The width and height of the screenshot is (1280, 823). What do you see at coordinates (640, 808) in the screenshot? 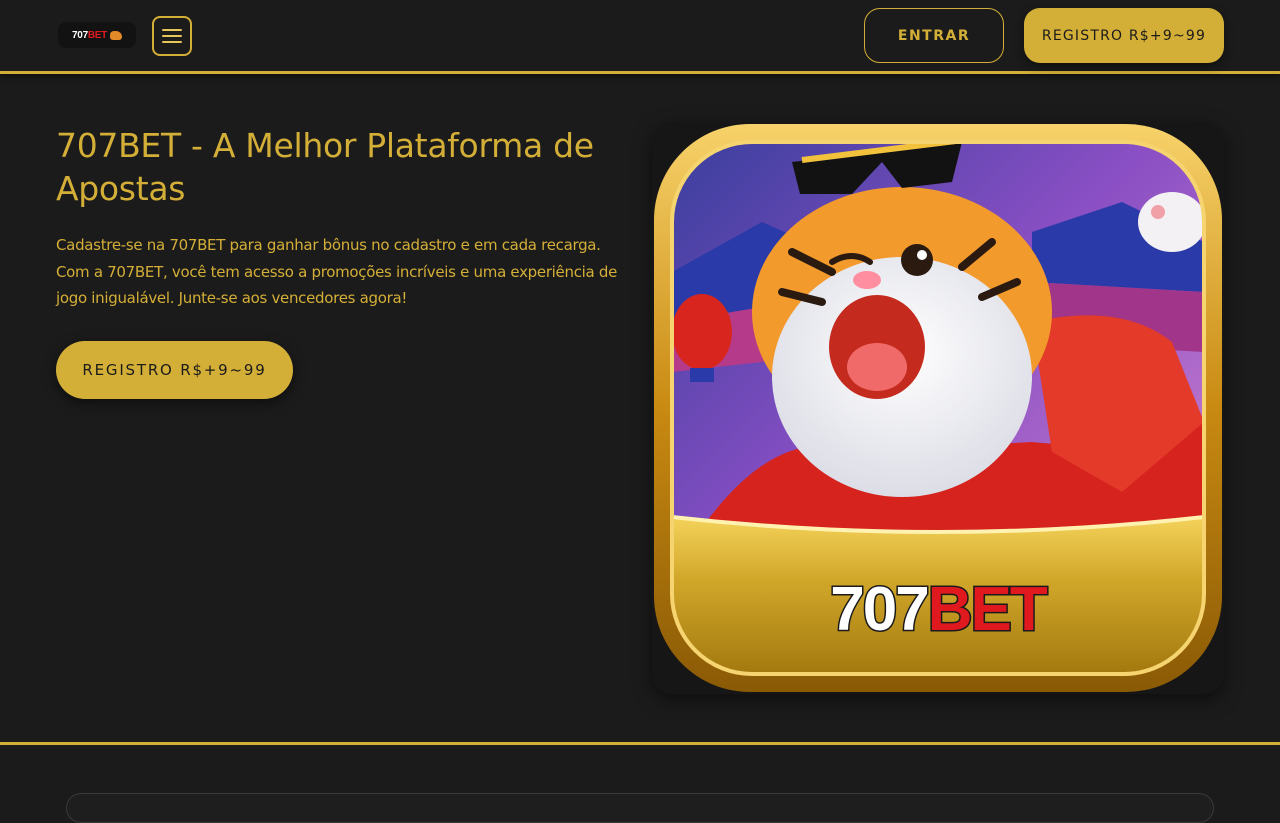
I see `next-section-panel` at bounding box center [640, 808].